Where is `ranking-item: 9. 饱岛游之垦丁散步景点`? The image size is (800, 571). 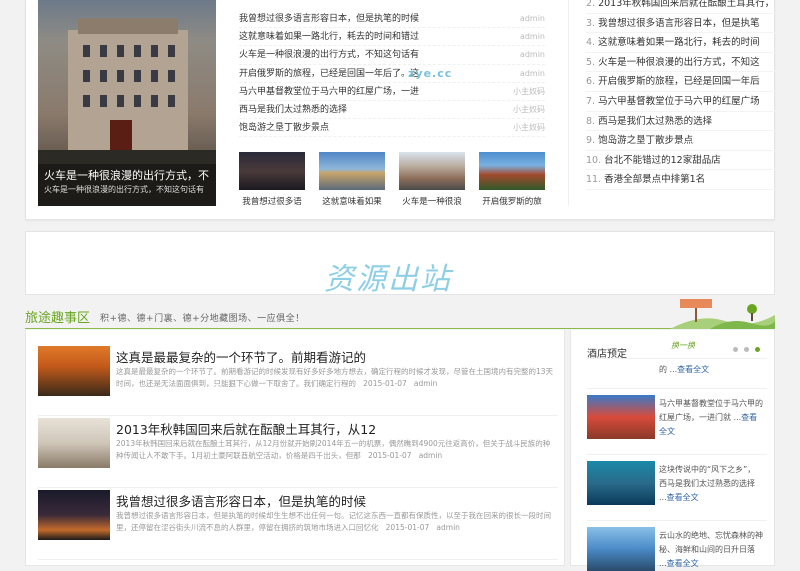
ranking-item: 9. 饱岛游之垦丁散步景点 is located at coordinates (681, 141).